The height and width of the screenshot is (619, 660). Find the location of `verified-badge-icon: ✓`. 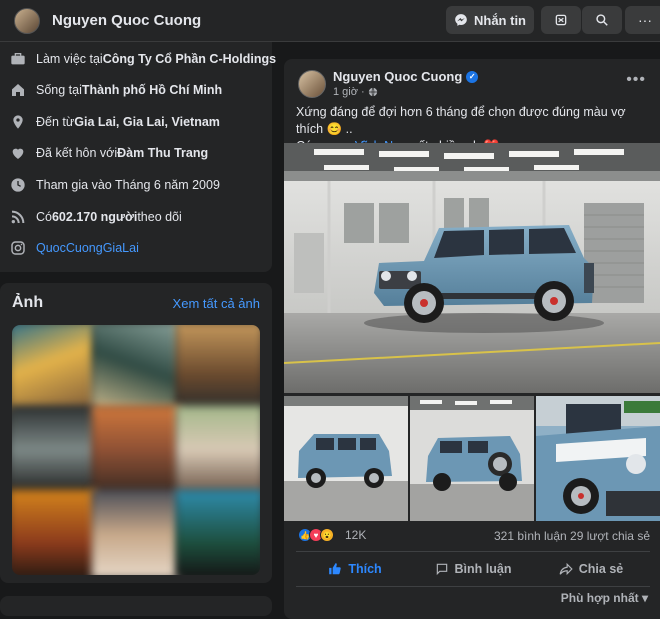

verified-badge-icon: ✓ is located at coordinates (472, 76).